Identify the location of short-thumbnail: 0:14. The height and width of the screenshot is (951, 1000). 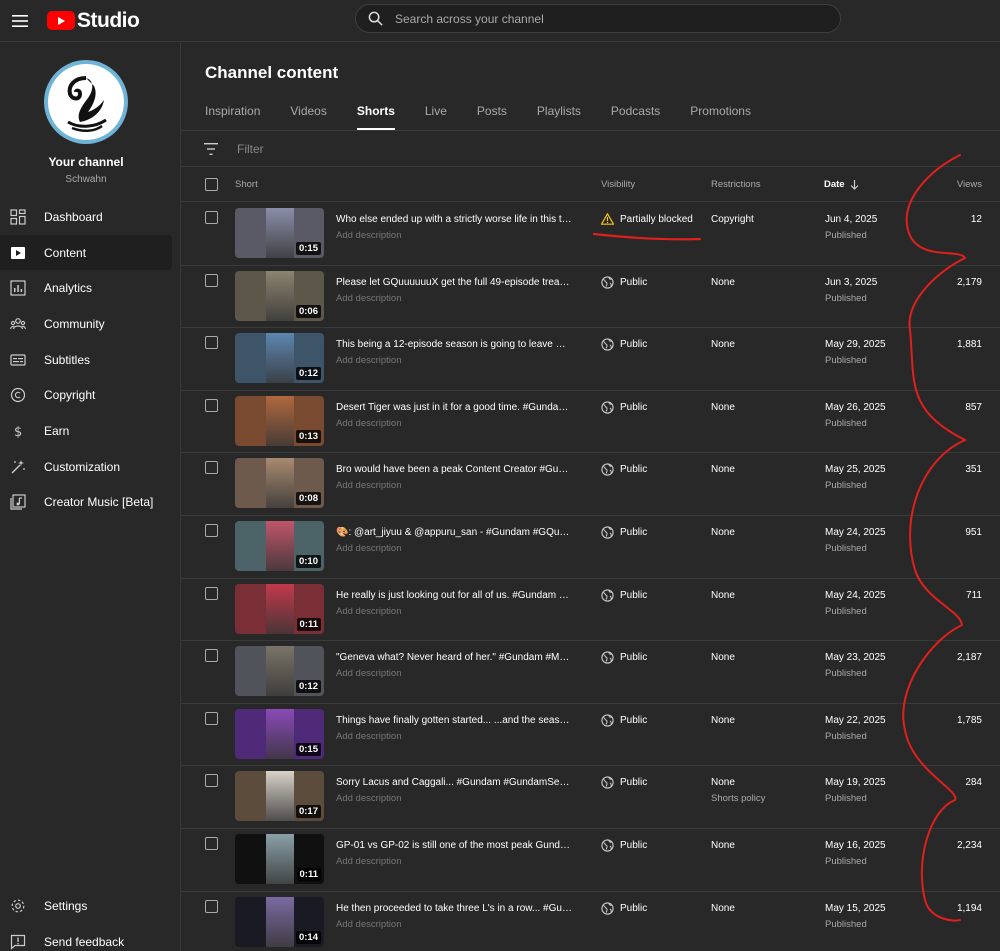
(279, 921).